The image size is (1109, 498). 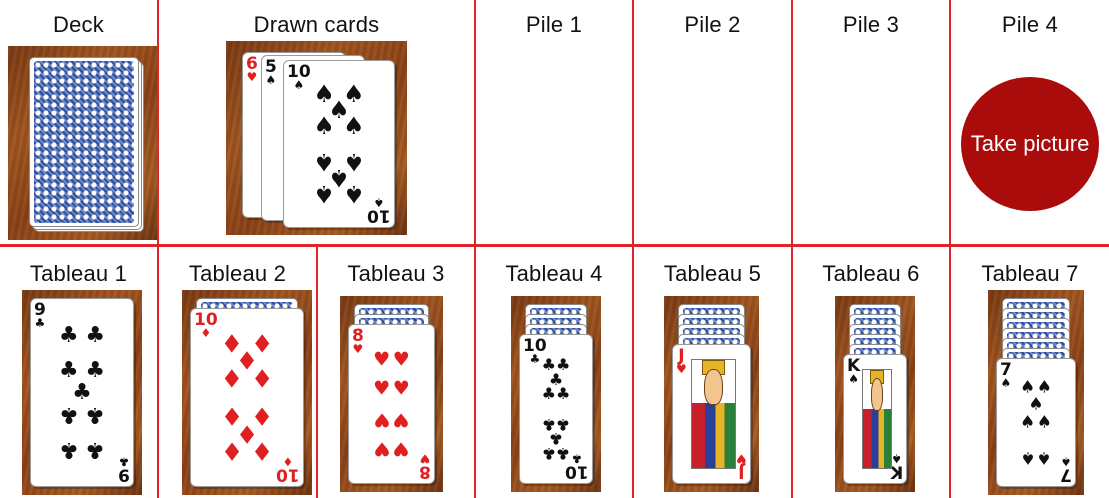 I want to click on pile-2-cell: Pile 2, so click(x=712, y=122).